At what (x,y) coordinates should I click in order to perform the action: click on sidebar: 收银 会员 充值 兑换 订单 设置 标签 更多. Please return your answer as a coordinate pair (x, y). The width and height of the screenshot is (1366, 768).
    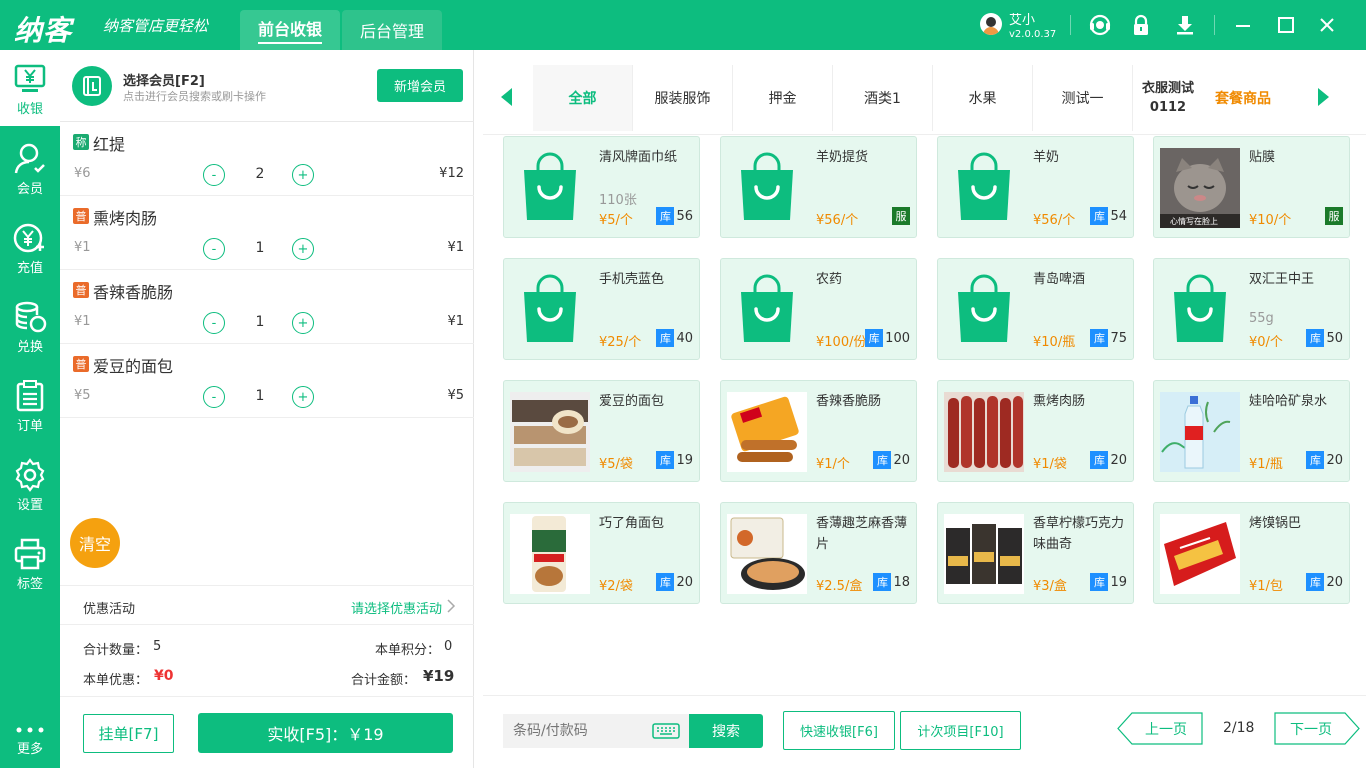
    Looking at the image, I should click on (30, 409).